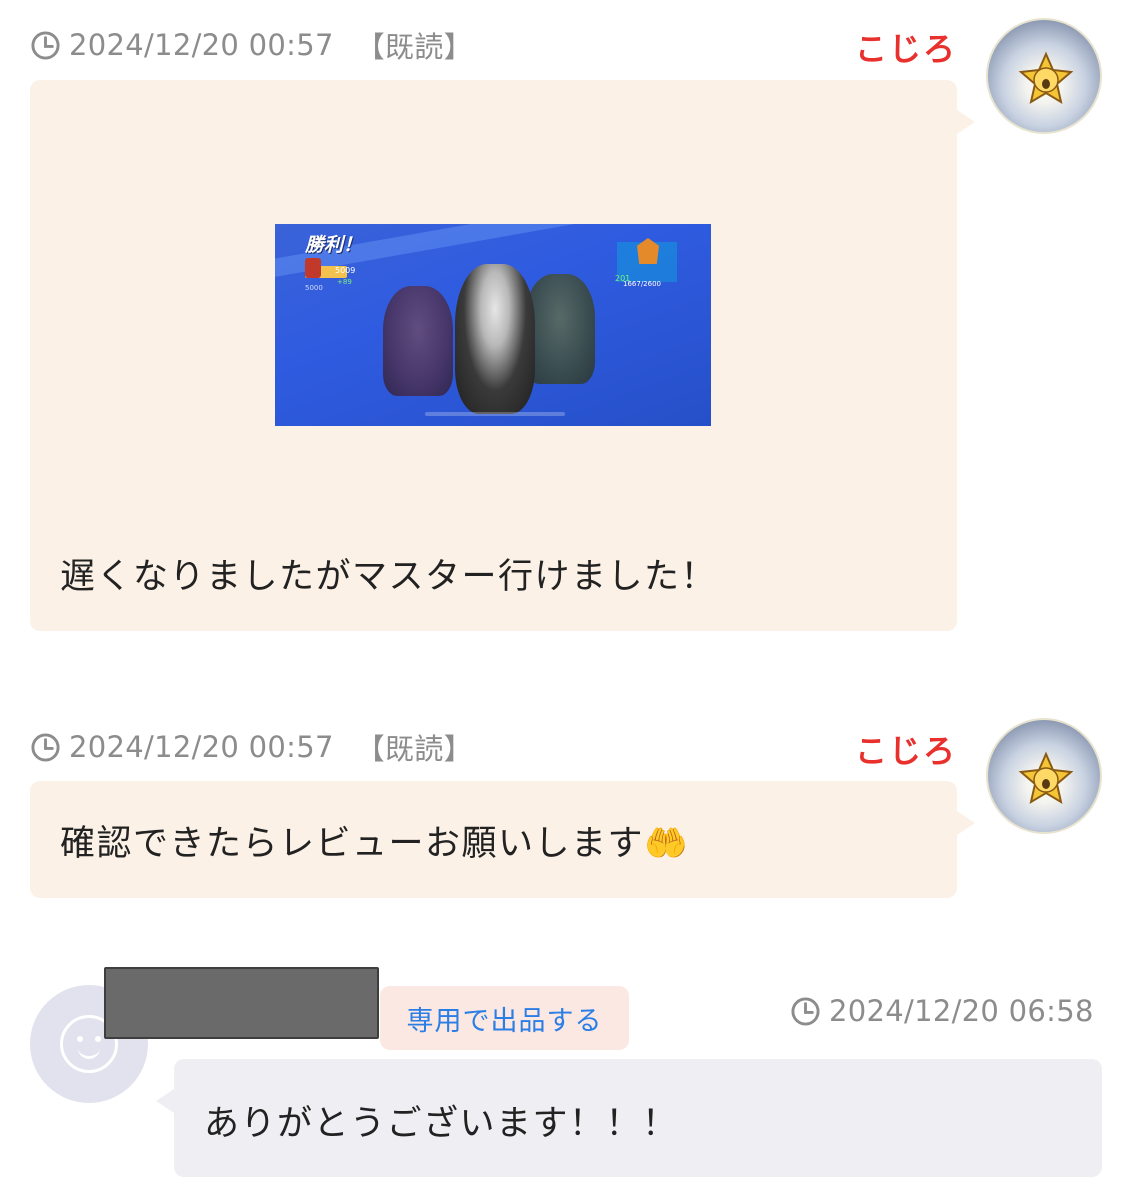 This screenshot has height=1200, width=1131. I want to click on floor-line, so click(495, 414).